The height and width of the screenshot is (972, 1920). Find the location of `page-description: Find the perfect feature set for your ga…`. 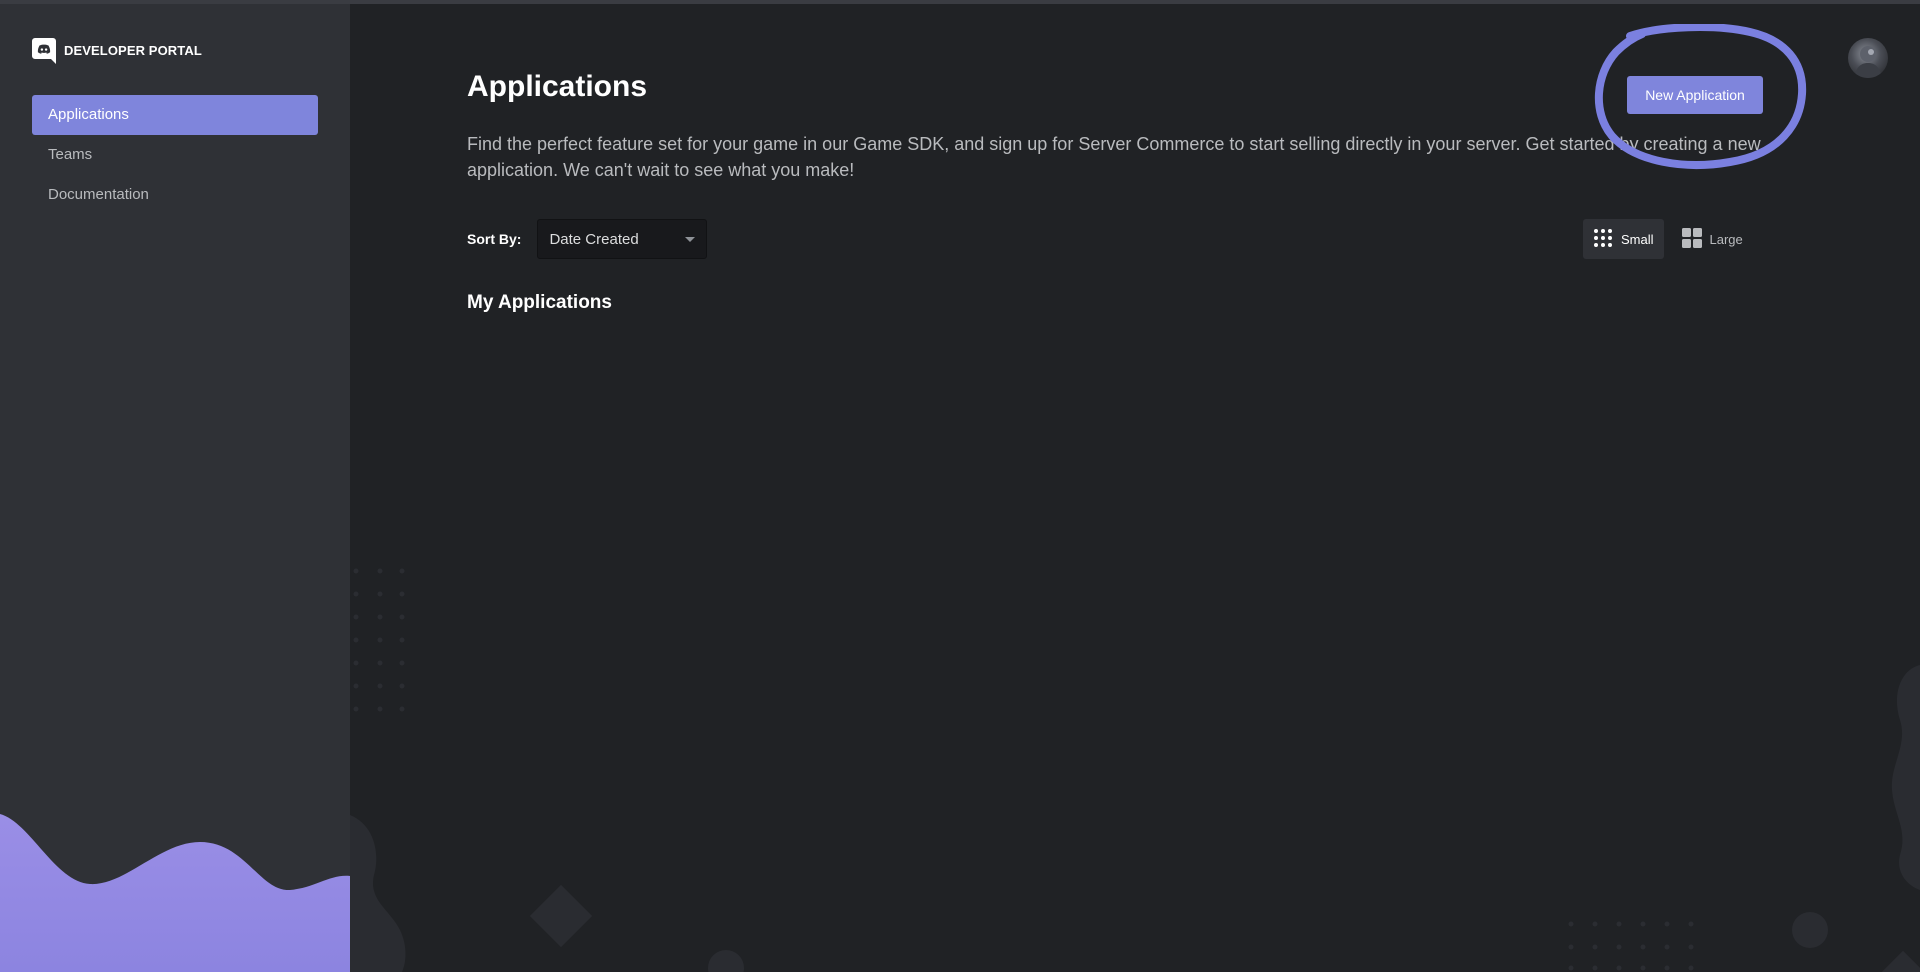

page-description: Find the perfect feature set for your ga… is located at coordinates (1114, 157).